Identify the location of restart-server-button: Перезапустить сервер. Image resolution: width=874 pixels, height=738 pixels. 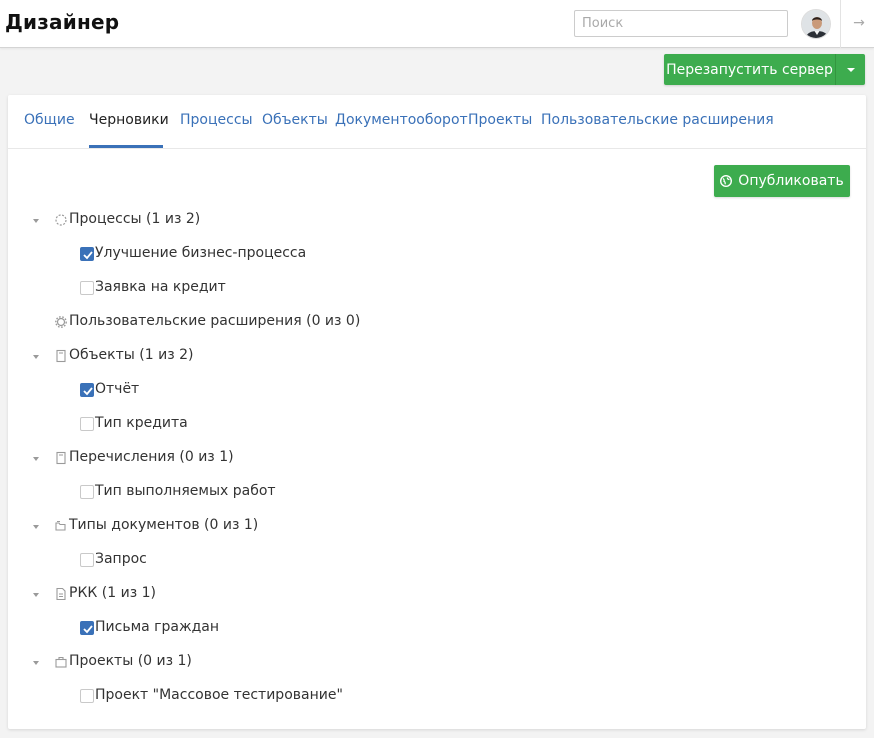
(749, 69).